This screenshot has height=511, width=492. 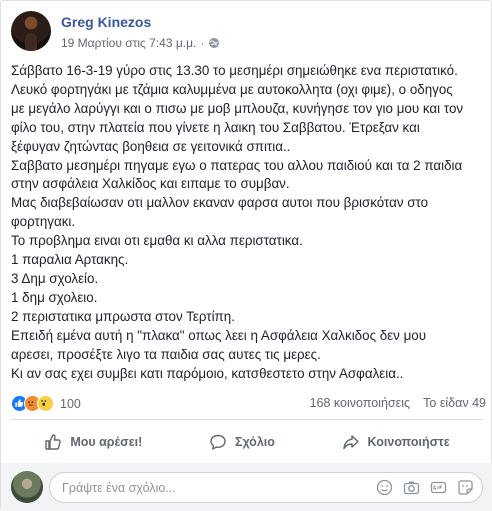 What do you see at coordinates (384, 487) in the screenshot?
I see `emoji-icon` at bounding box center [384, 487].